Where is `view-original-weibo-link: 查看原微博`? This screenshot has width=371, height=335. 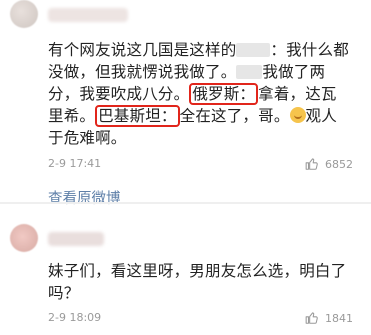 view-original-weibo-link: 查看原微博 is located at coordinates (84, 197).